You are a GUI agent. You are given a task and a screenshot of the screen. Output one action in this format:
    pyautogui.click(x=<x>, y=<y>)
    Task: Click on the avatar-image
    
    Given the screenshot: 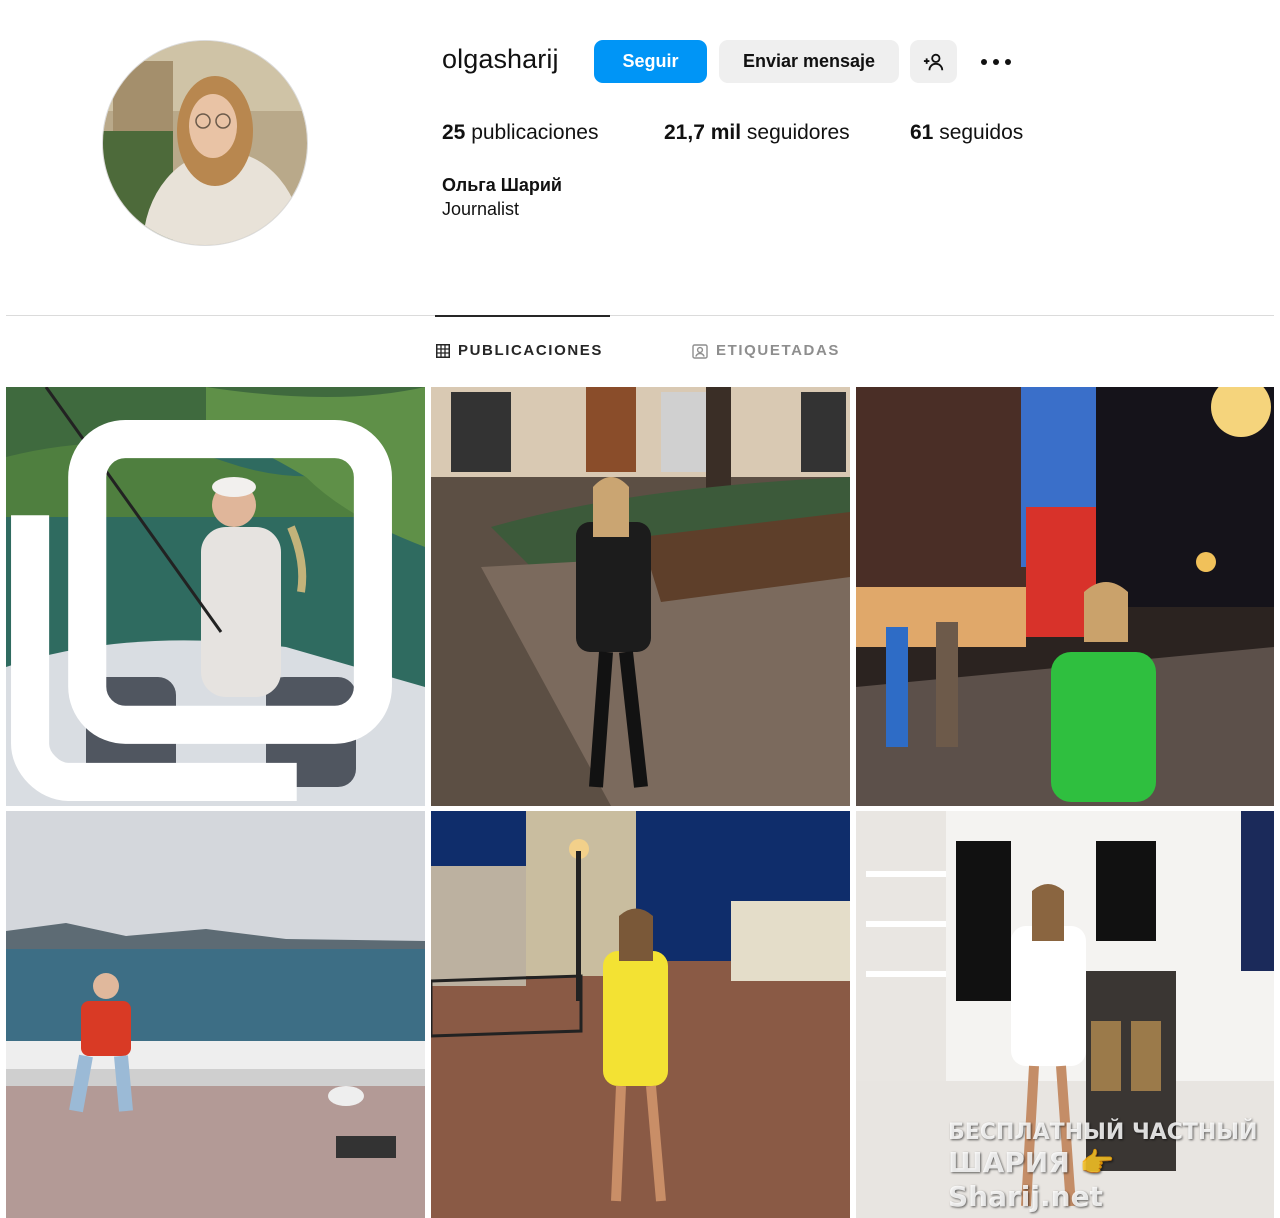 What is the action you would take?
    pyautogui.click(x=205, y=143)
    